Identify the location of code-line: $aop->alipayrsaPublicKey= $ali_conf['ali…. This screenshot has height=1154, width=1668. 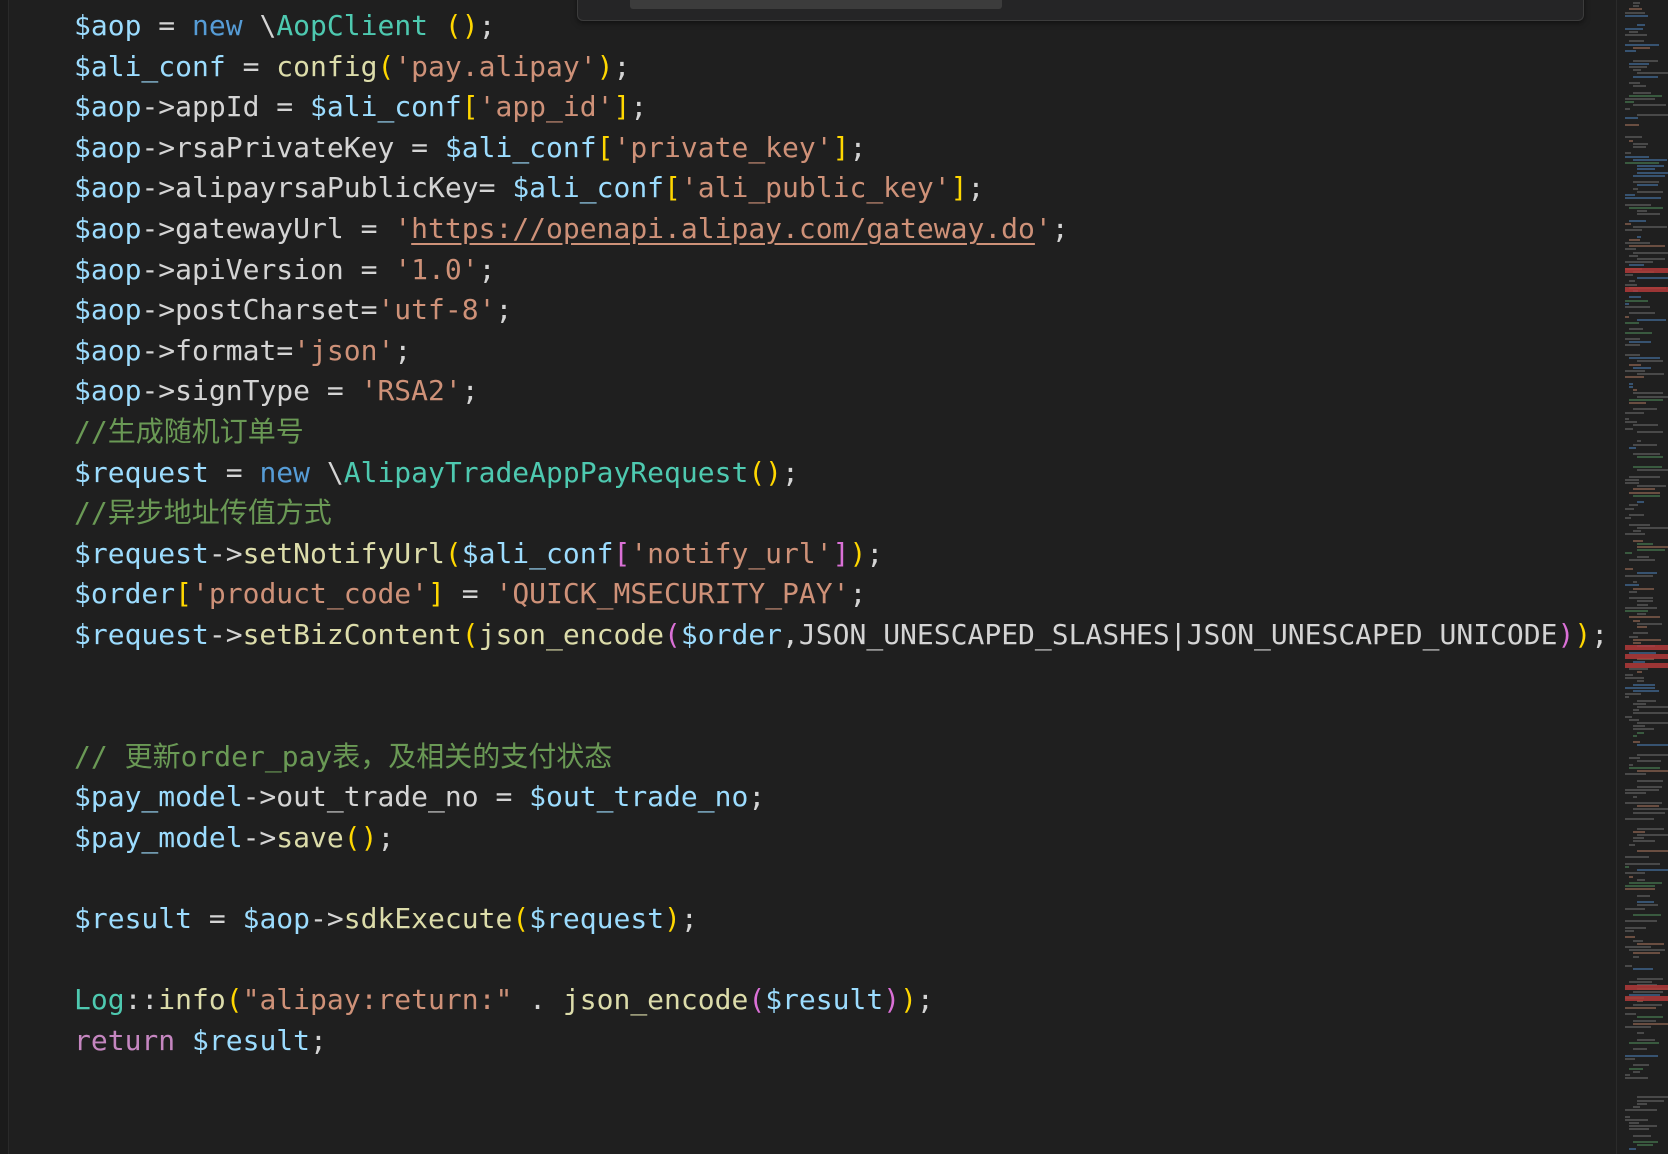
(529, 187).